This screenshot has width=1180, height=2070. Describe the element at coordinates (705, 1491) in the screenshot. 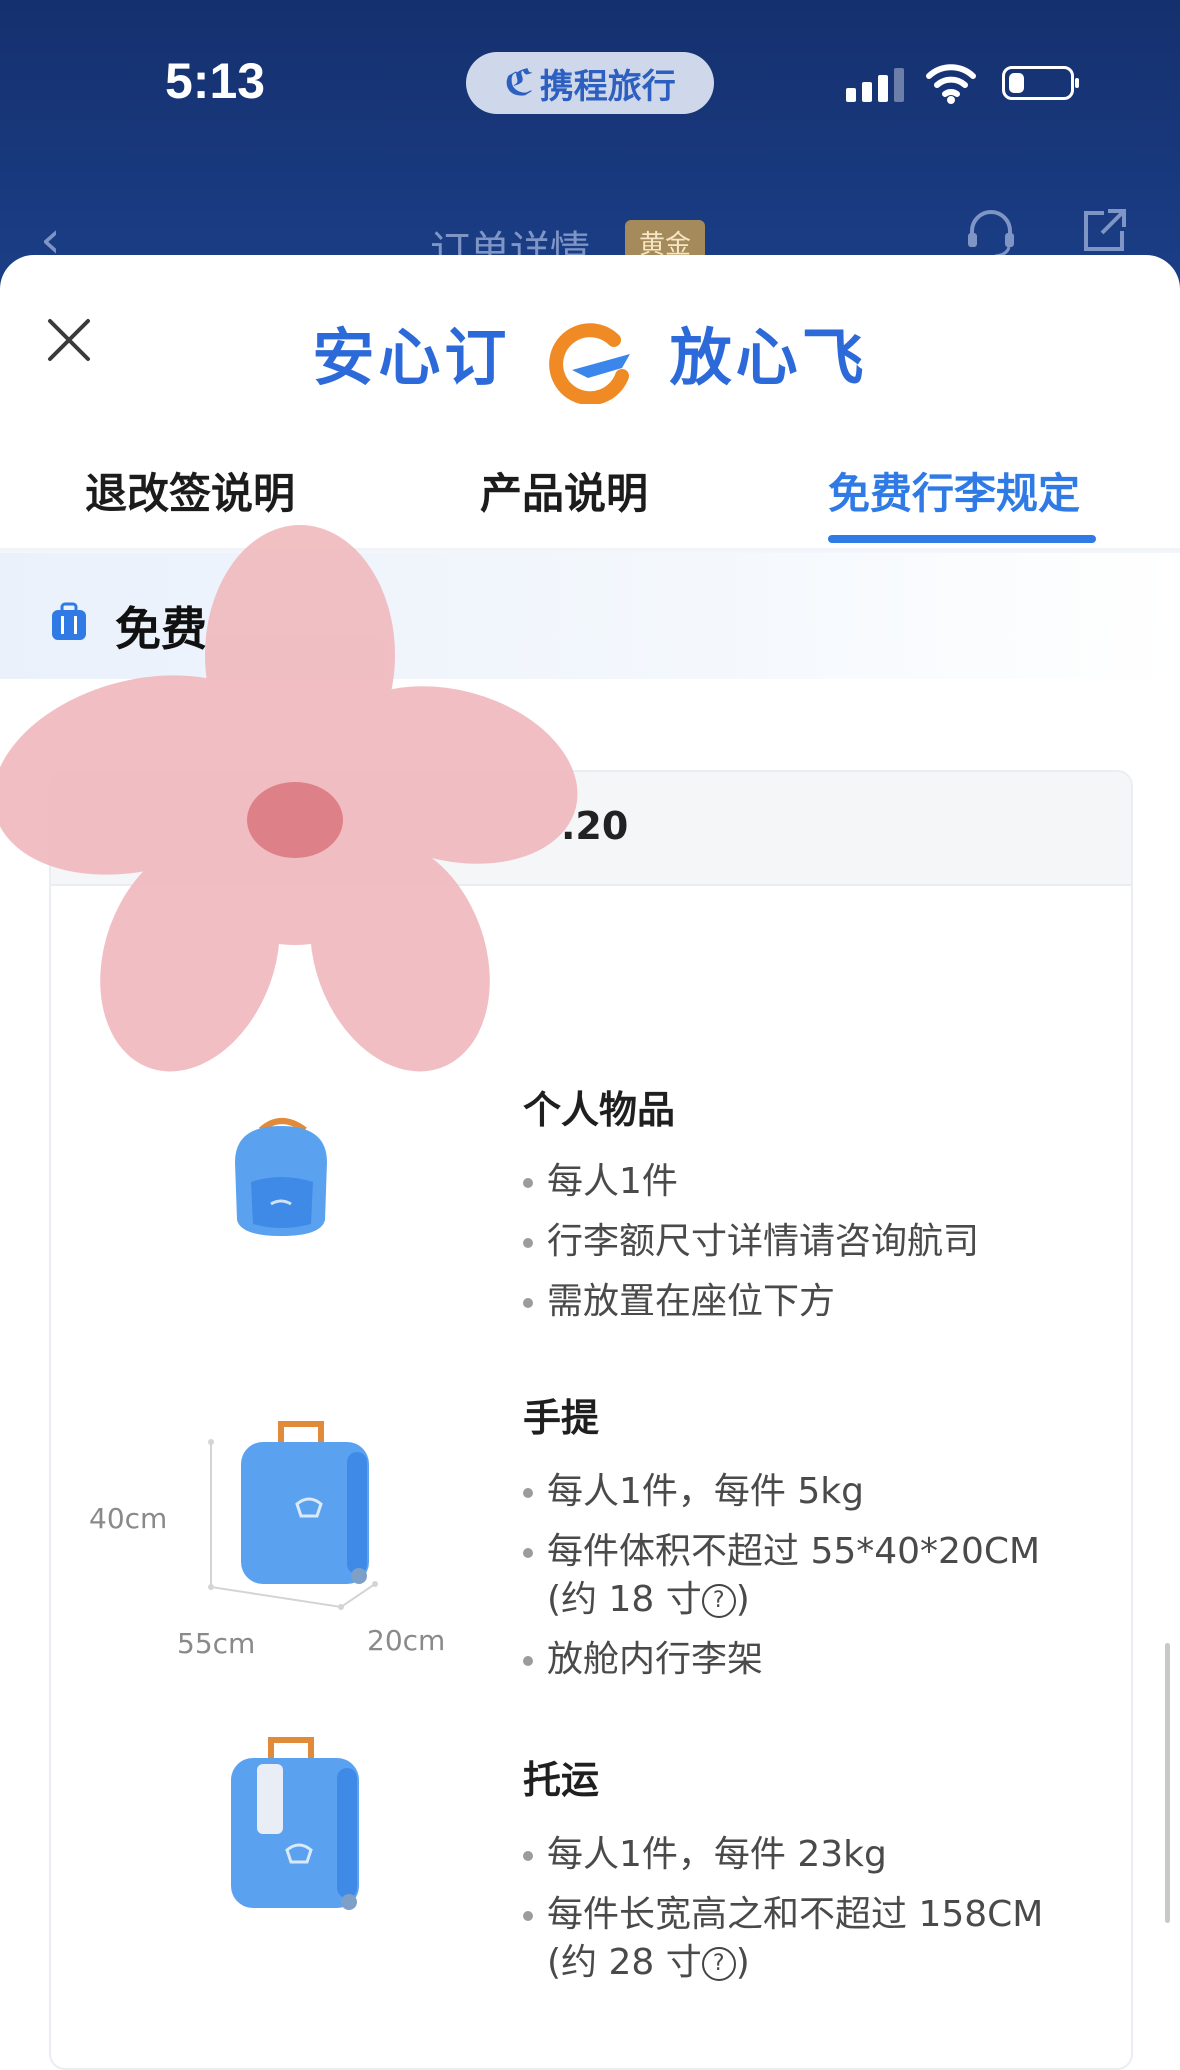

I see `carry-on-bullet-text: 每人1件，每件 5kg` at that location.